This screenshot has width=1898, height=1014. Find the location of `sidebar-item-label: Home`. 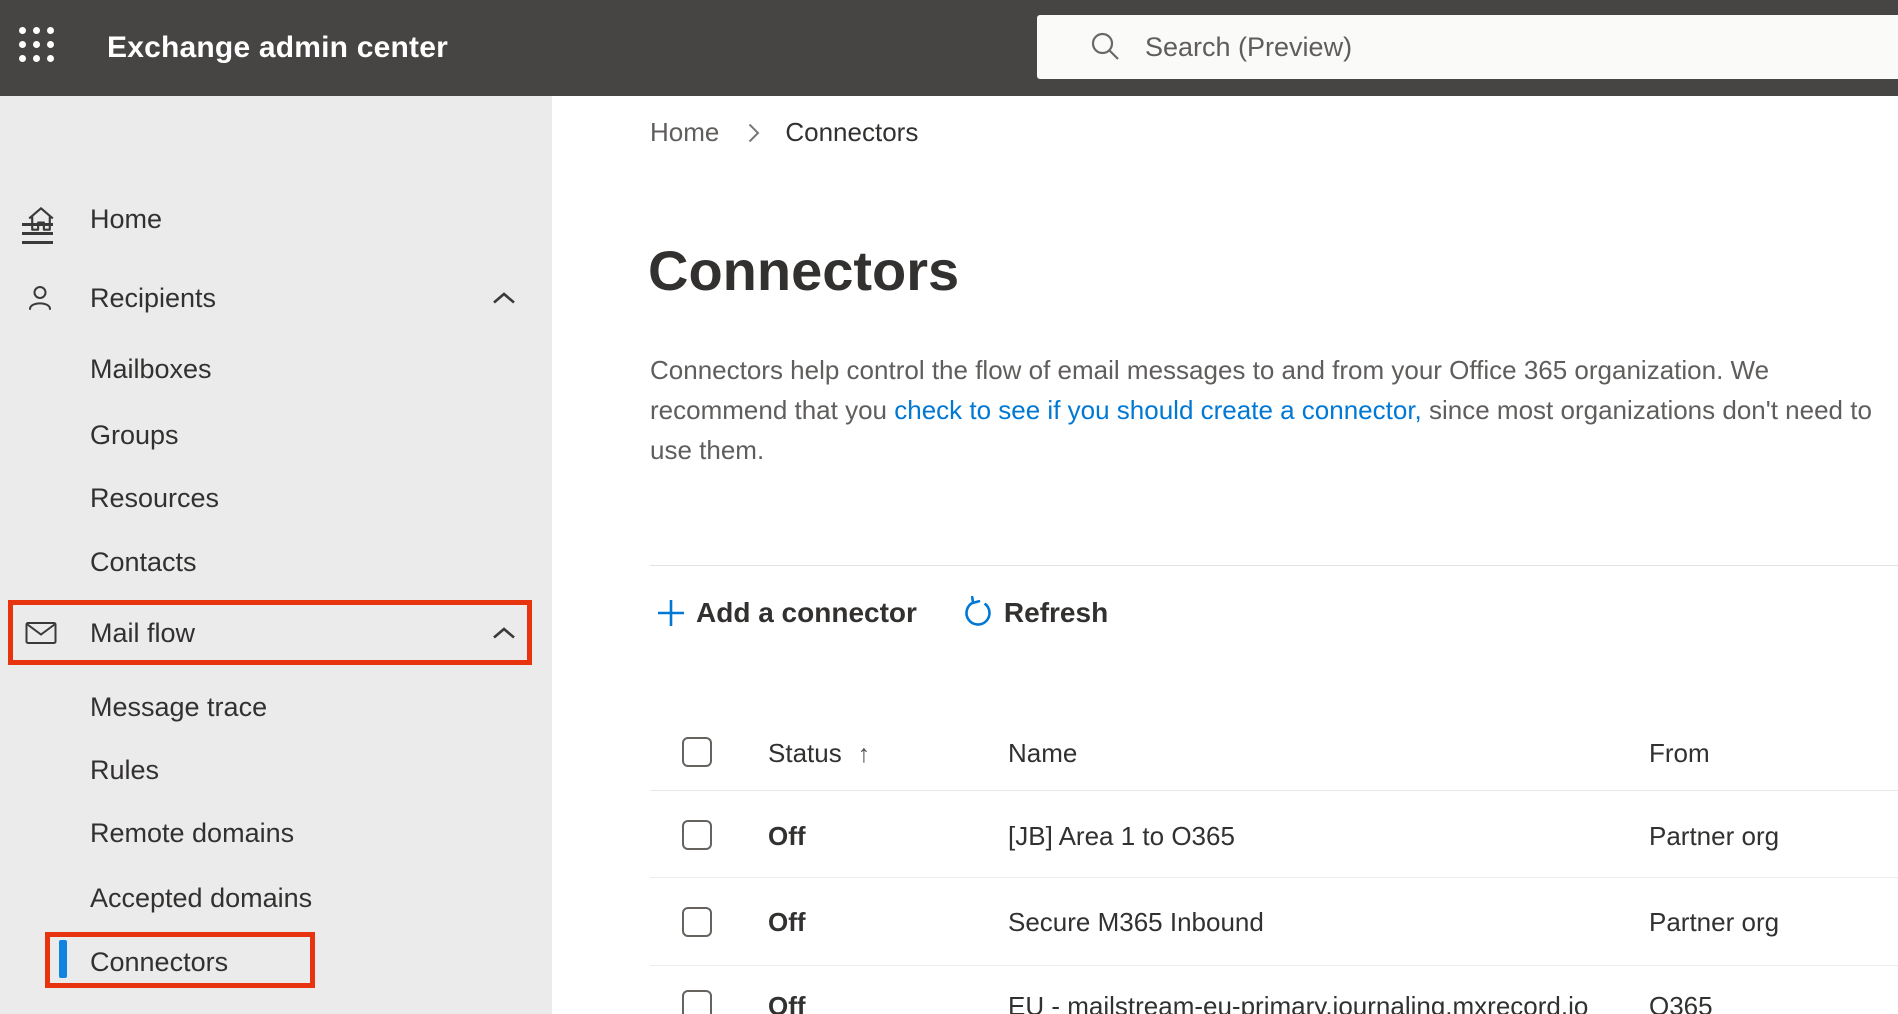

sidebar-item-label: Home is located at coordinates (126, 218).